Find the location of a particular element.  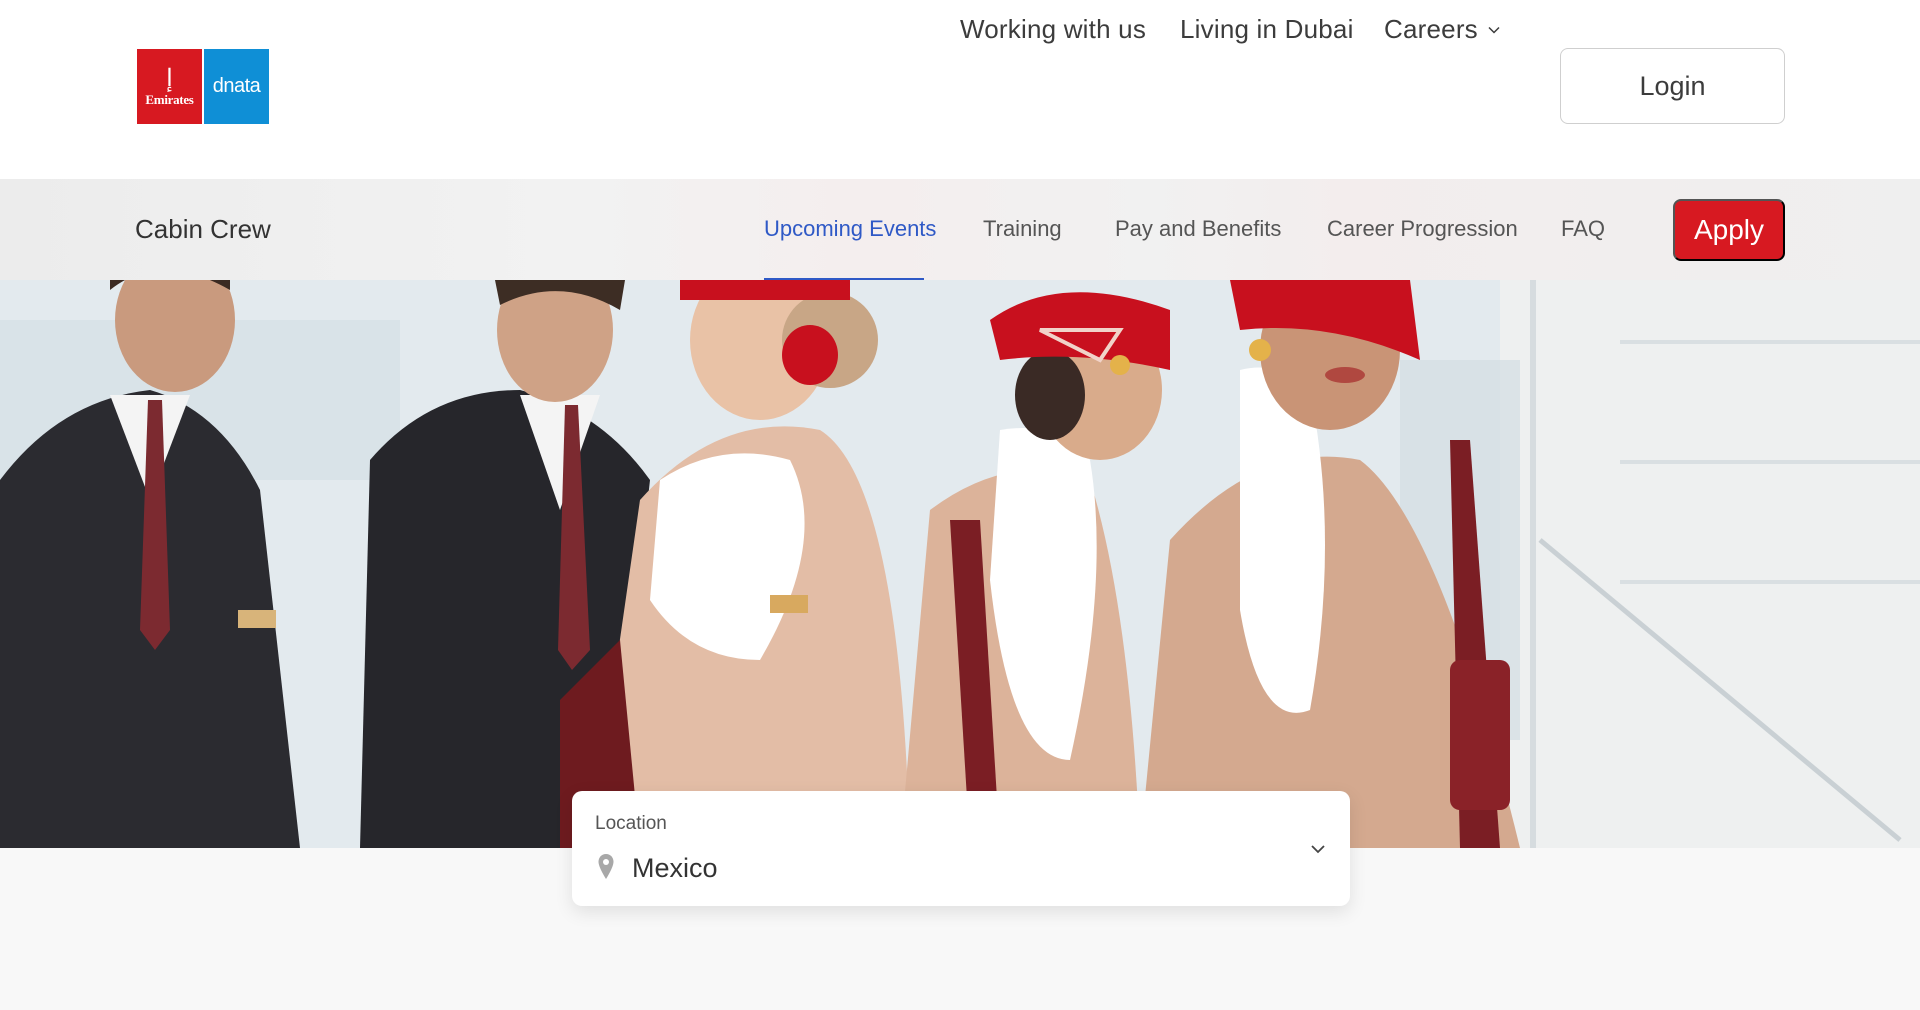

emirates-wordmark: Emirates is located at coordinates (169, 99).